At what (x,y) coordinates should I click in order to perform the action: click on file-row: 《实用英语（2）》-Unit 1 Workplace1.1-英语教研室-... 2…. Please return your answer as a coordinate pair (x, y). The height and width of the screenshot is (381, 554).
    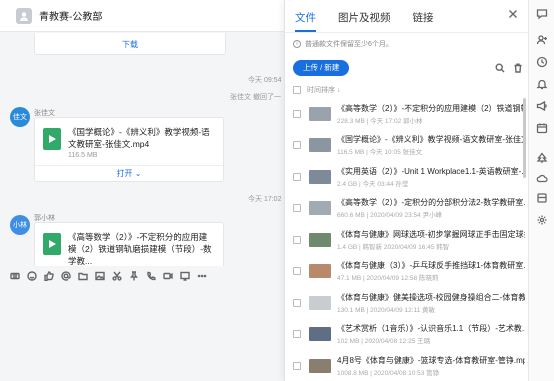
    Looking at the image, I should click on (407, 177).